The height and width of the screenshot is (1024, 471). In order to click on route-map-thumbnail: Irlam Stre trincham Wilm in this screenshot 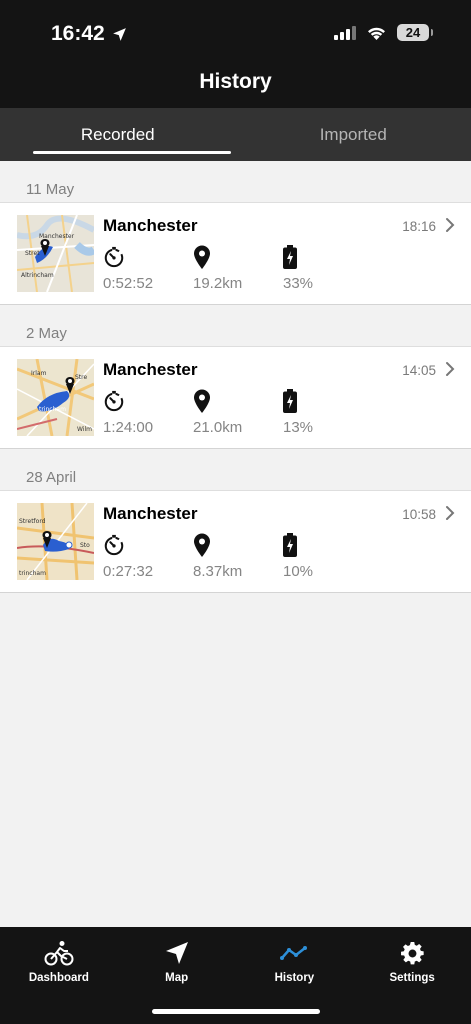, I will do `click(55, 397)`.